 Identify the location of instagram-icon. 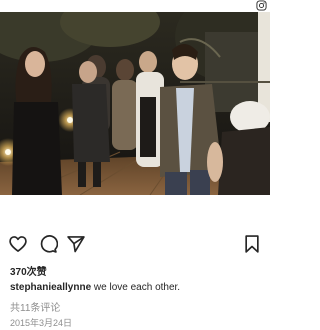
(261, 5).